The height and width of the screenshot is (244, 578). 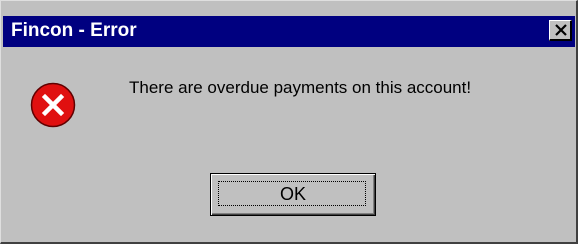 I want to click on window-title: Fincon - Error, so click(x=74, y=30).